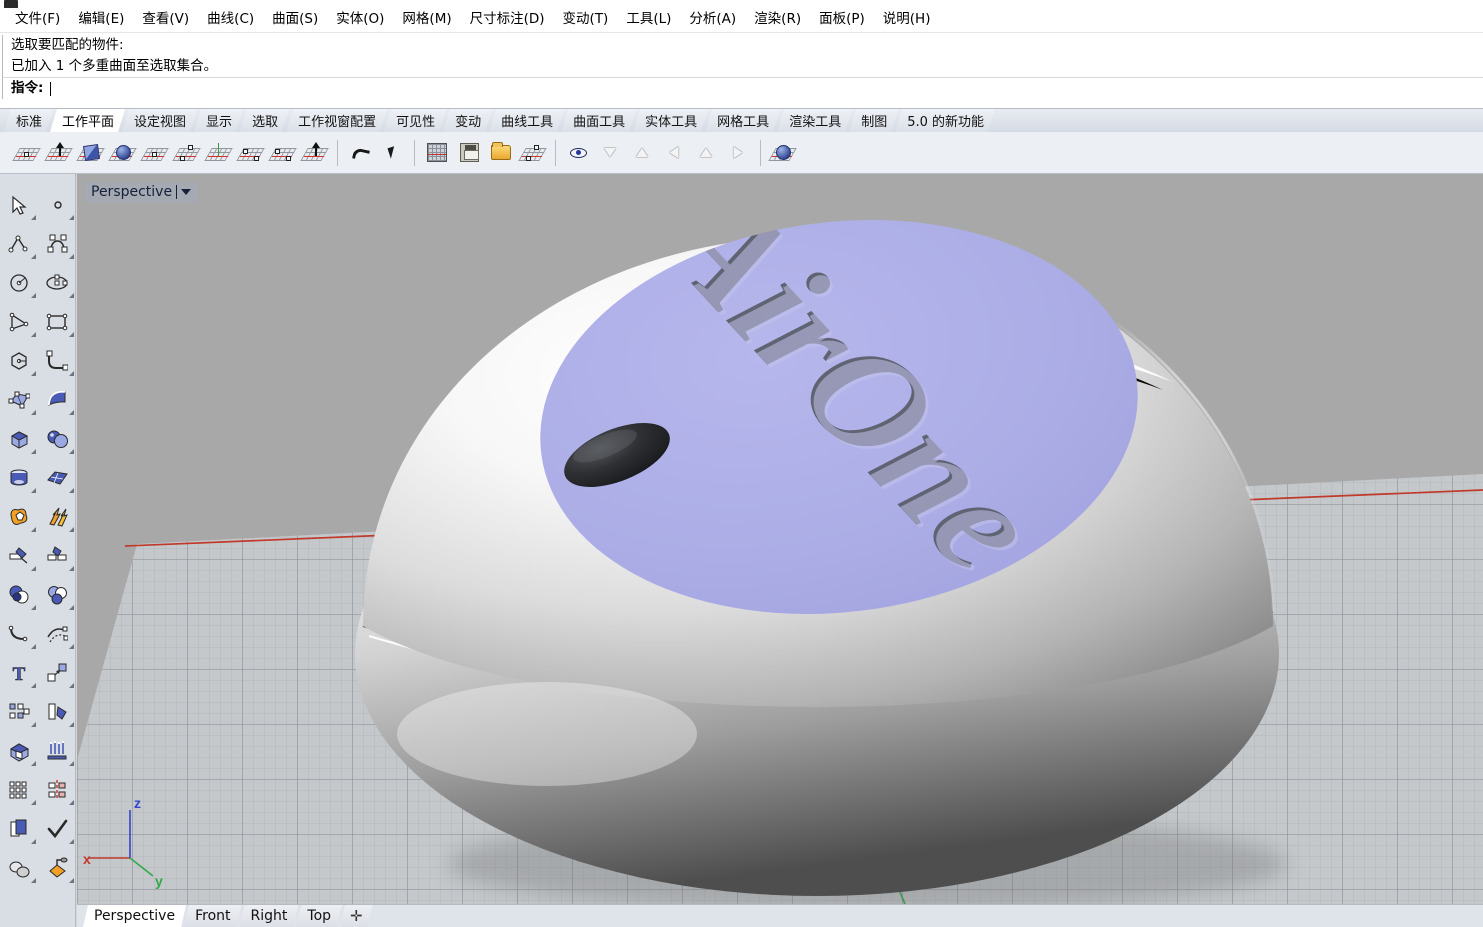 Image resolution: width=1483 pixels, height=927 pixels. I want to click on rotate-icon, so click(57, 712).